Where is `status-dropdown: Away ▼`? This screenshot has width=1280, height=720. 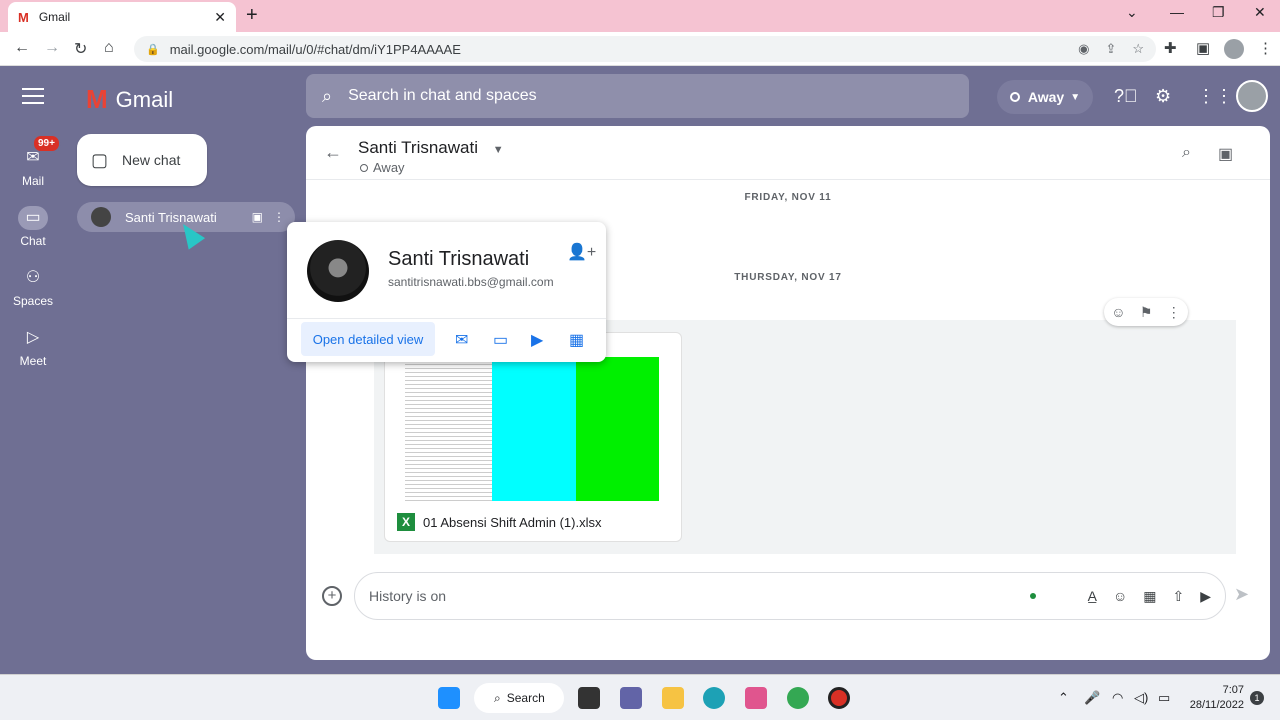 status-dropdown: Away ▼ is located at coordinates (1045, 97).